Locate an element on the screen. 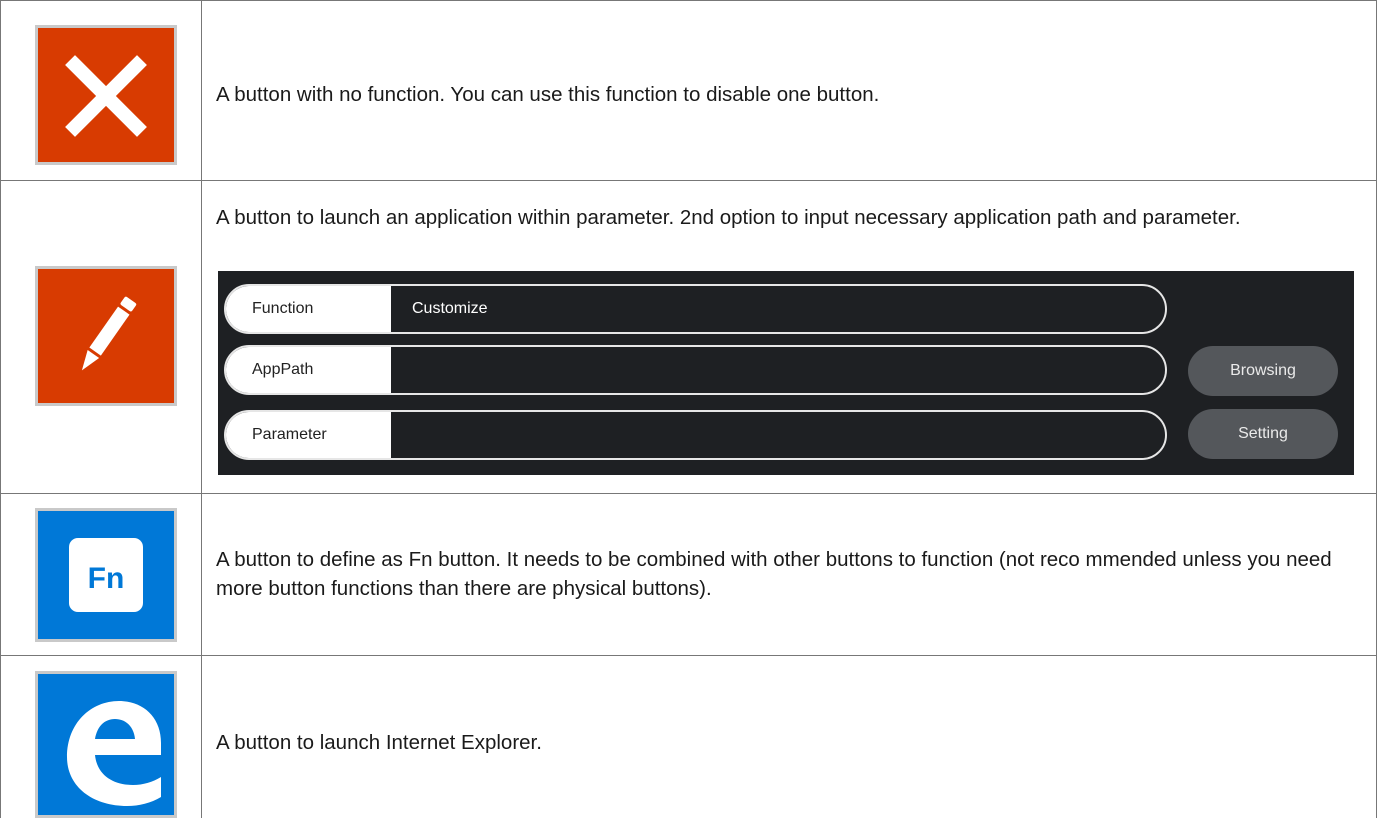 The height and width of the screenshot is (818, 1377). pencil-icon is located at coordinates (109, 333).